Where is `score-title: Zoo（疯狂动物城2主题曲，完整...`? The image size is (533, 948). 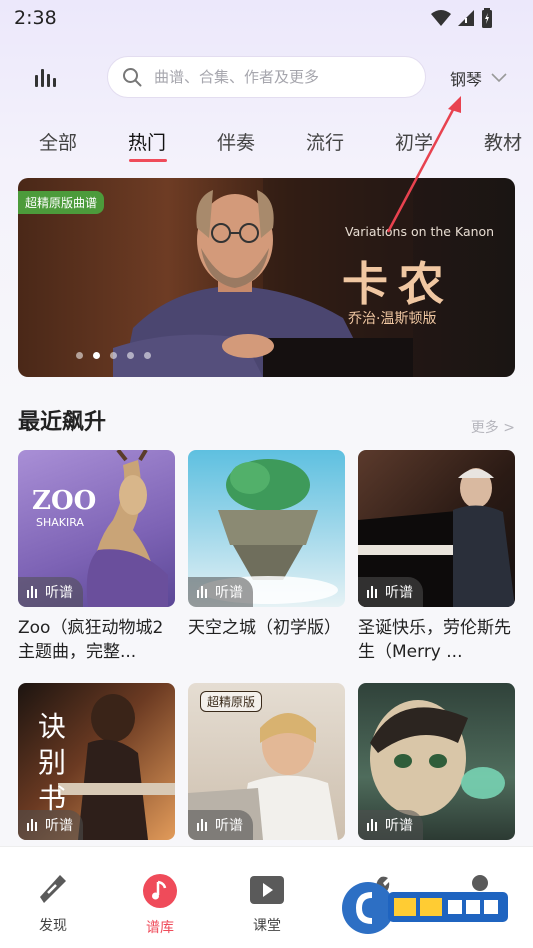
score-title: Zoo（疯狂动物城2主题曲，完整... is located at coordinates (96, 640).